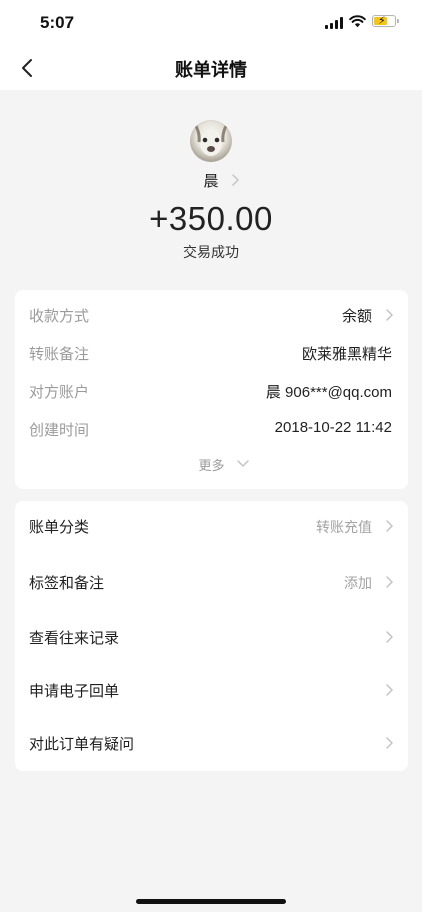 The width and height of the screenshot is (422, 912). Describe the element at coordinates (334, 23) in the screenshot. I see `cellular-signal-icon` at that location.